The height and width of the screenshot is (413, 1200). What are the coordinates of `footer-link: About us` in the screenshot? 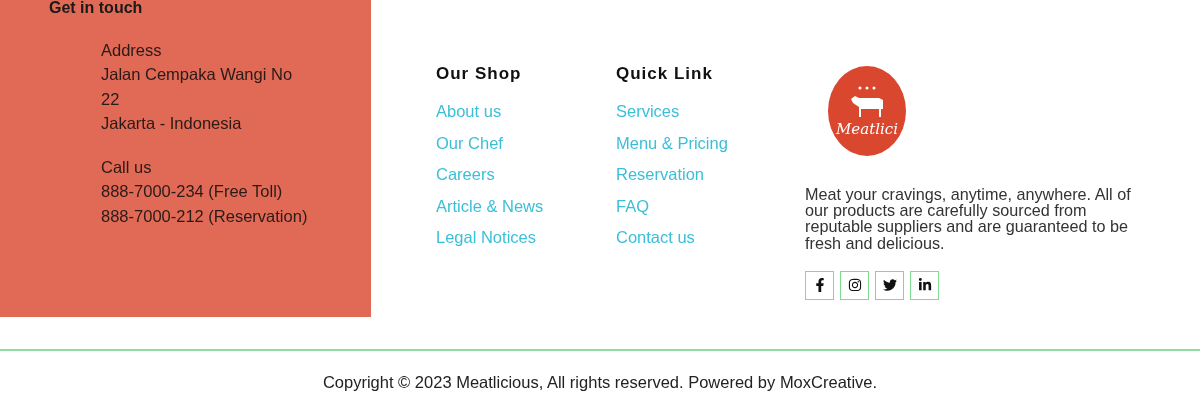 It's located at (469, 111).